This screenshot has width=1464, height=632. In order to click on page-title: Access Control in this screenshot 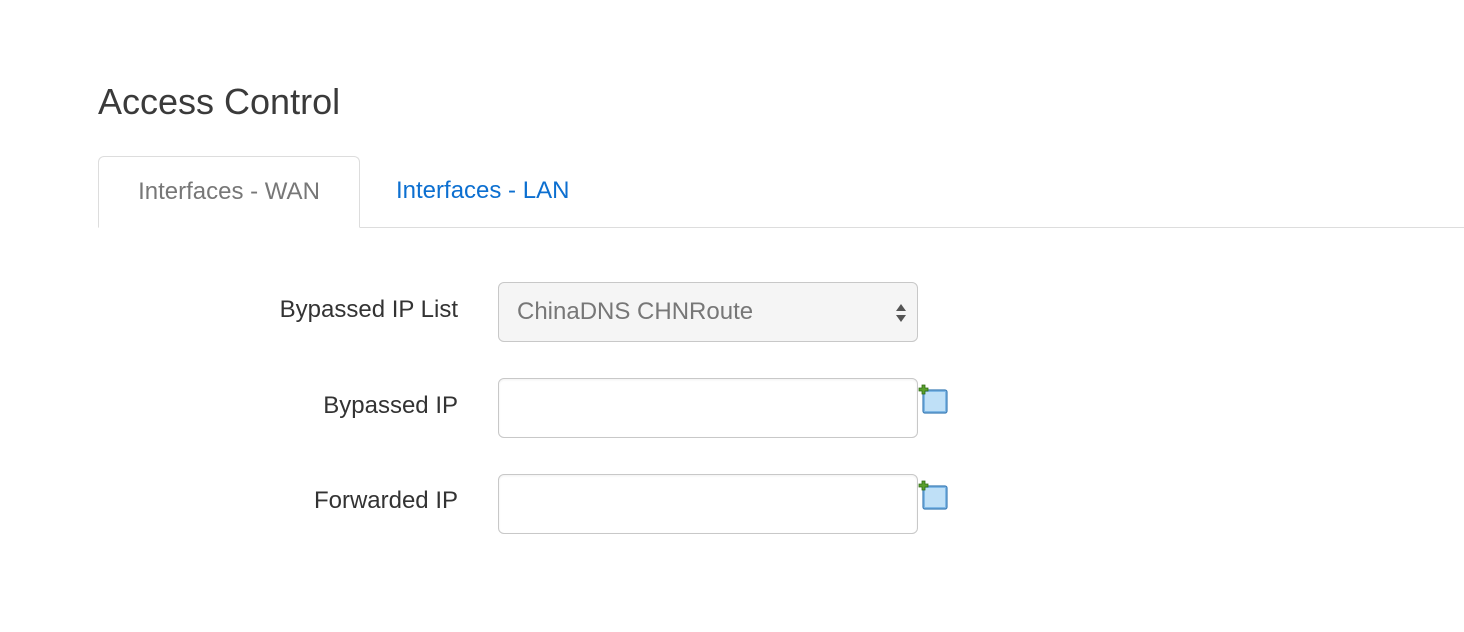, I will do `click(219, 101)`.